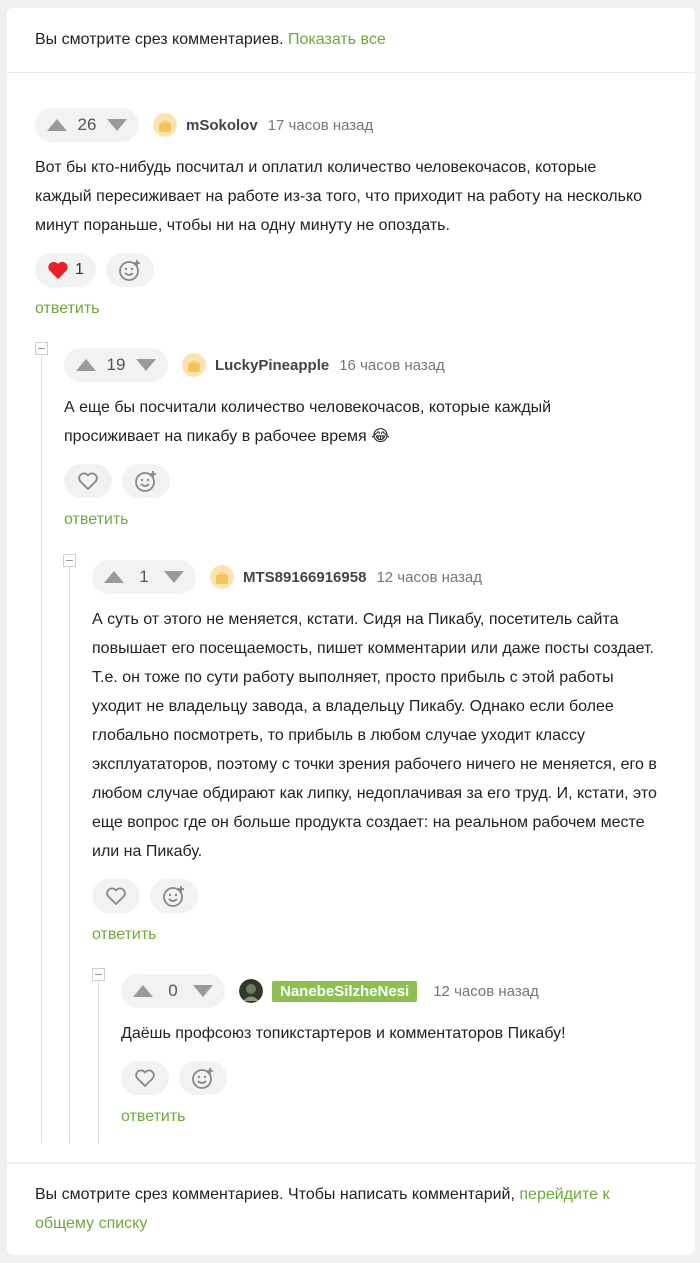 The image size is (700, 1263). What do you see at coordinates (345, 991) in the screenshot?
I see `username: NanebeSilzheNesi` at bounding box center [345, 991].